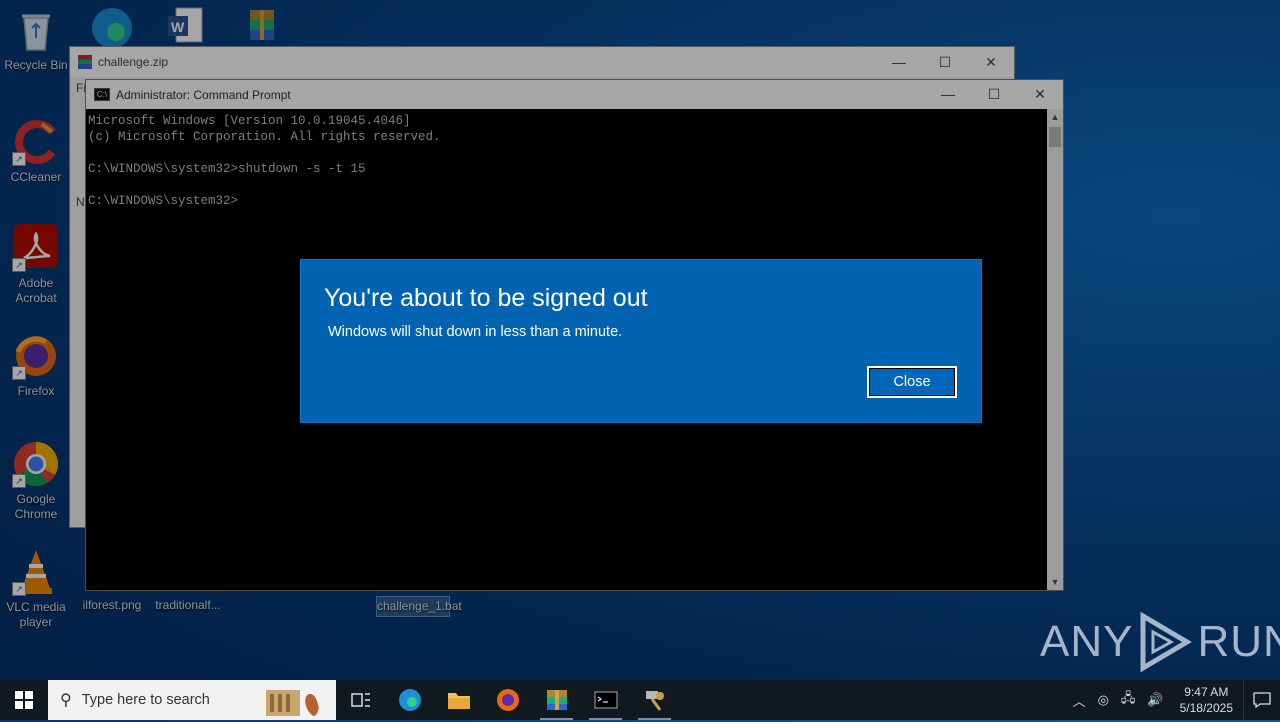 Image resolution: width=1280 pixels, height=722 pixels. I want to click on command-prompt-icon, so click(605, 700).